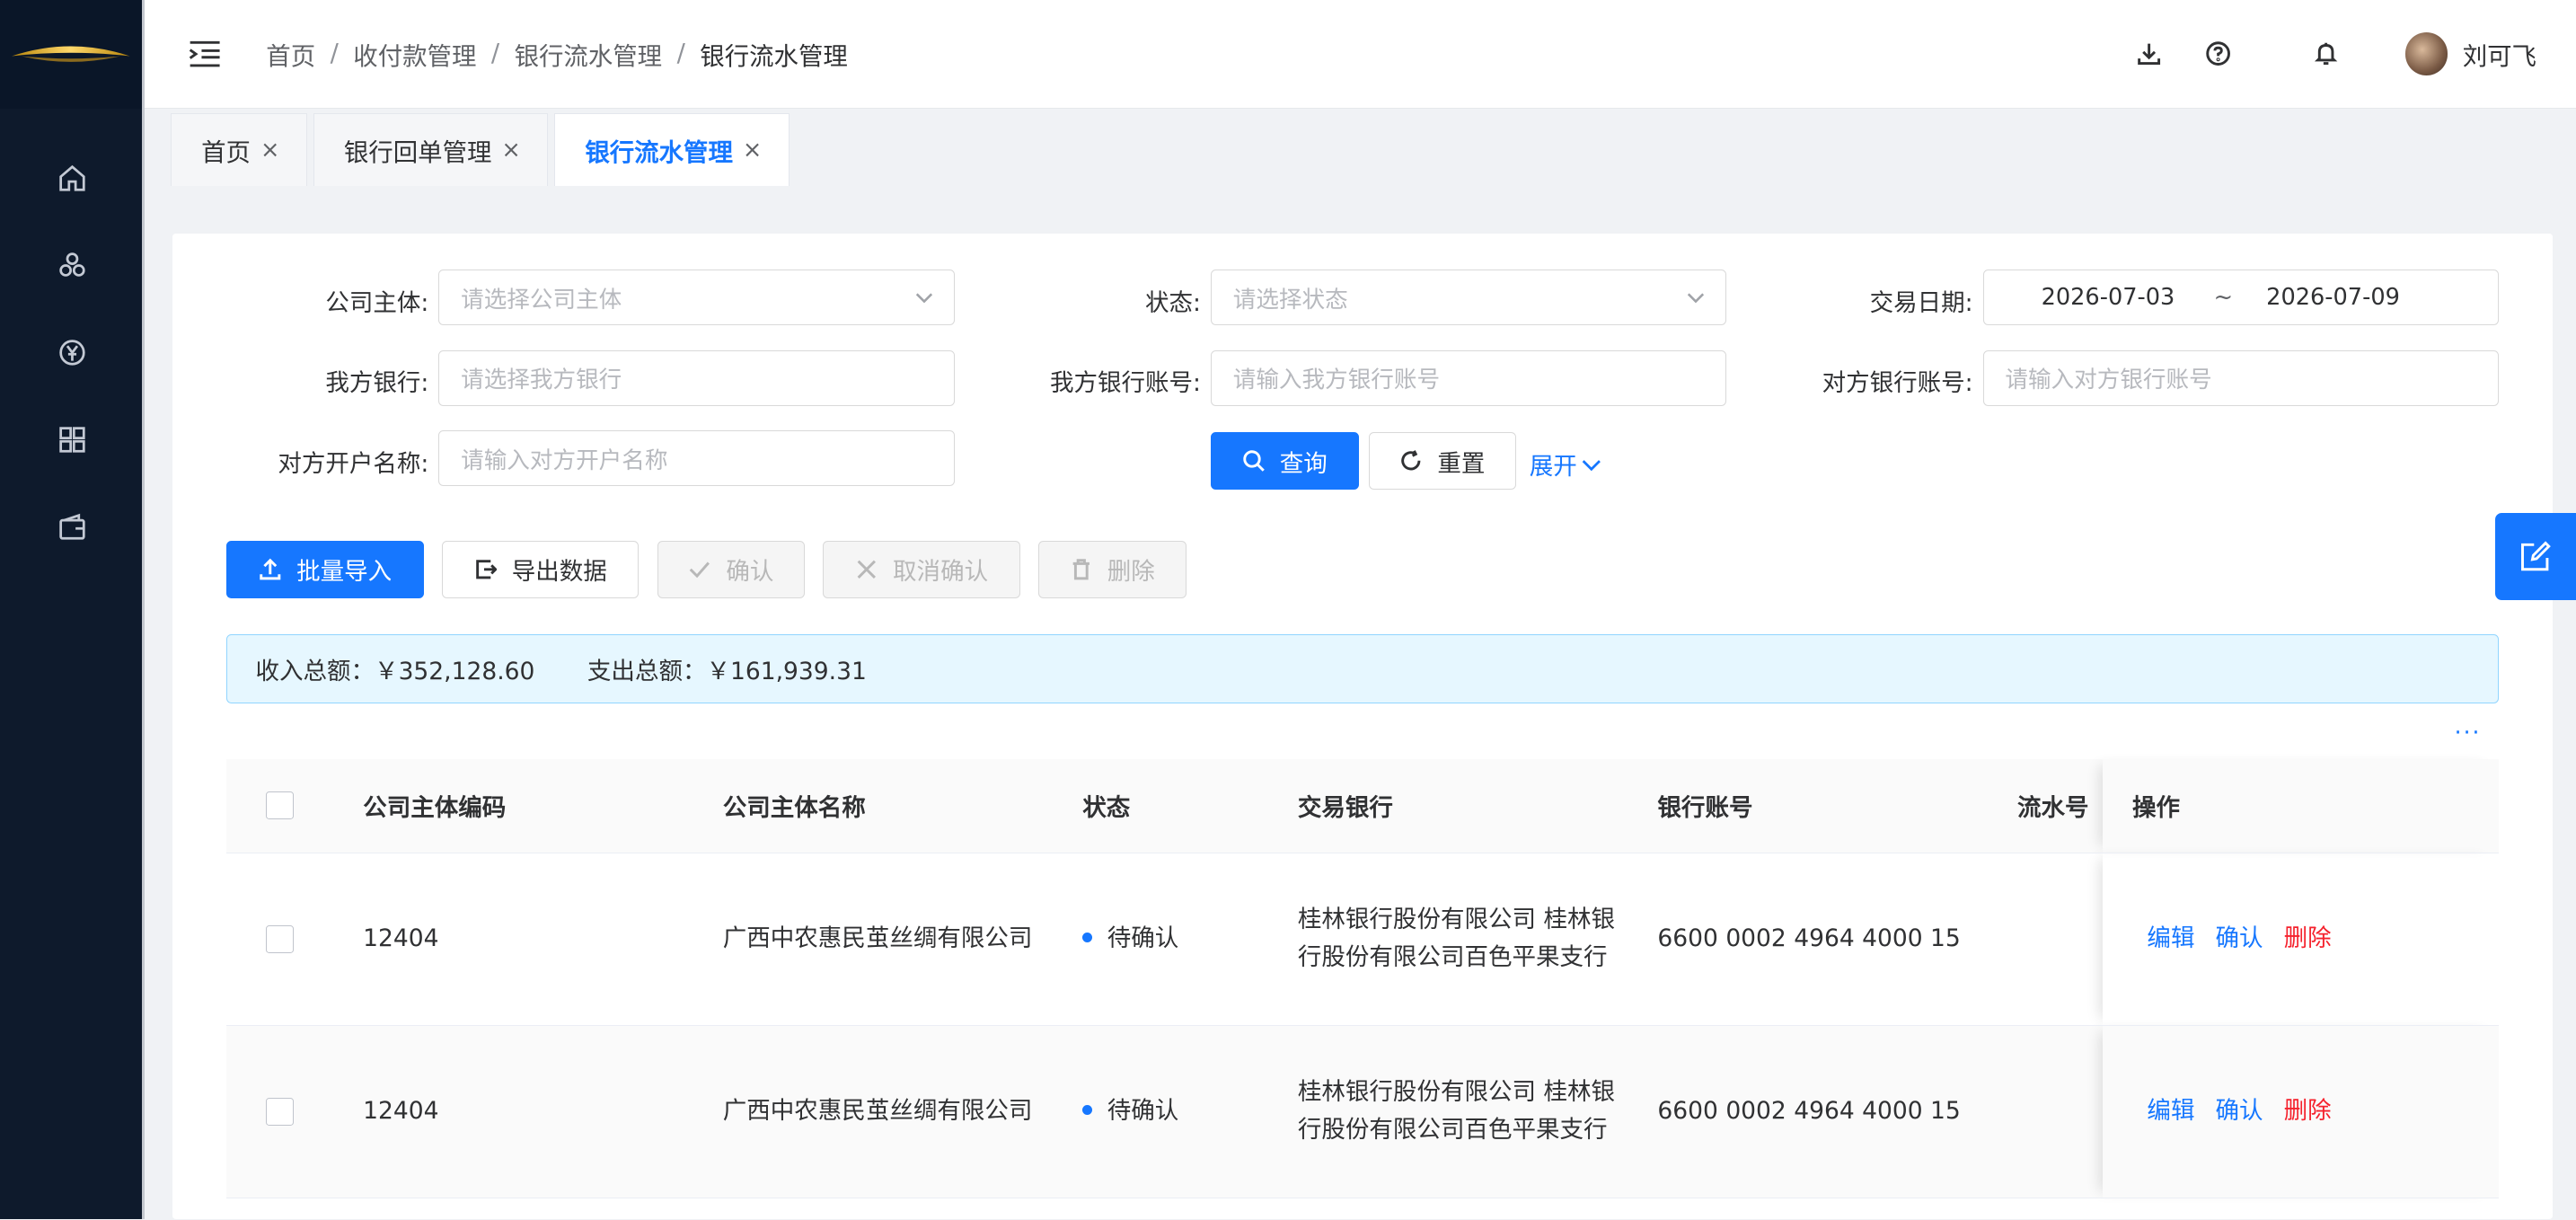 The height and width of the screenshot is (1220, 2576). What do you see at coordinates (431, 149) in the screenshot?
I see `tab-bank-receipt: 银行回单管理 ×` at bounding box center [431, 149].